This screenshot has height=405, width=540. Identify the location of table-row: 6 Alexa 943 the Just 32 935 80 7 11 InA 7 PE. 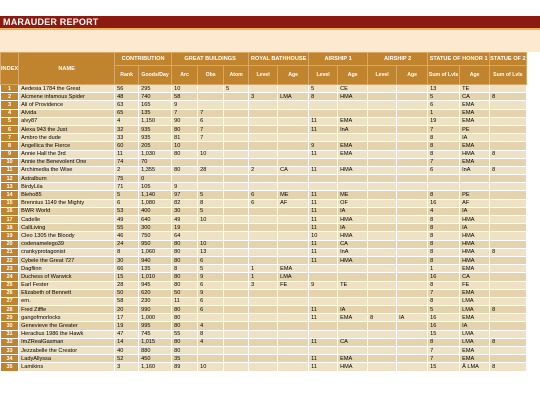
(263, 129).